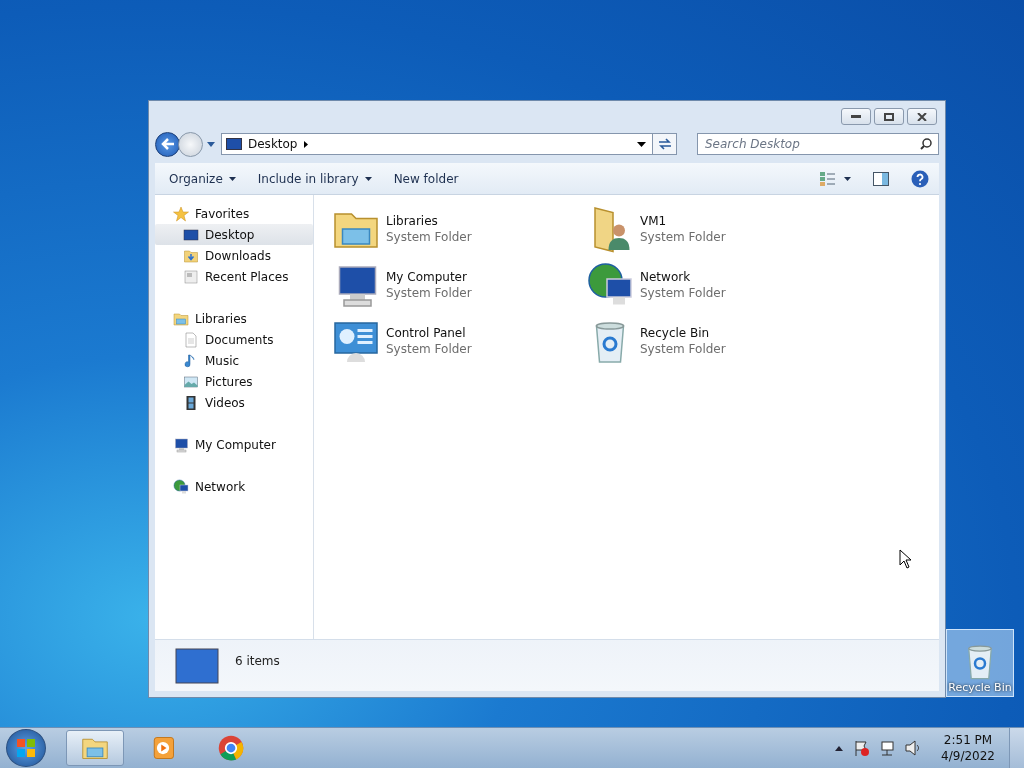 The width and height of the screenshot is (1024, 768). Describe the element at coordinates (654, 221) in the screenshot. I see `item-name: VM1` at that location.